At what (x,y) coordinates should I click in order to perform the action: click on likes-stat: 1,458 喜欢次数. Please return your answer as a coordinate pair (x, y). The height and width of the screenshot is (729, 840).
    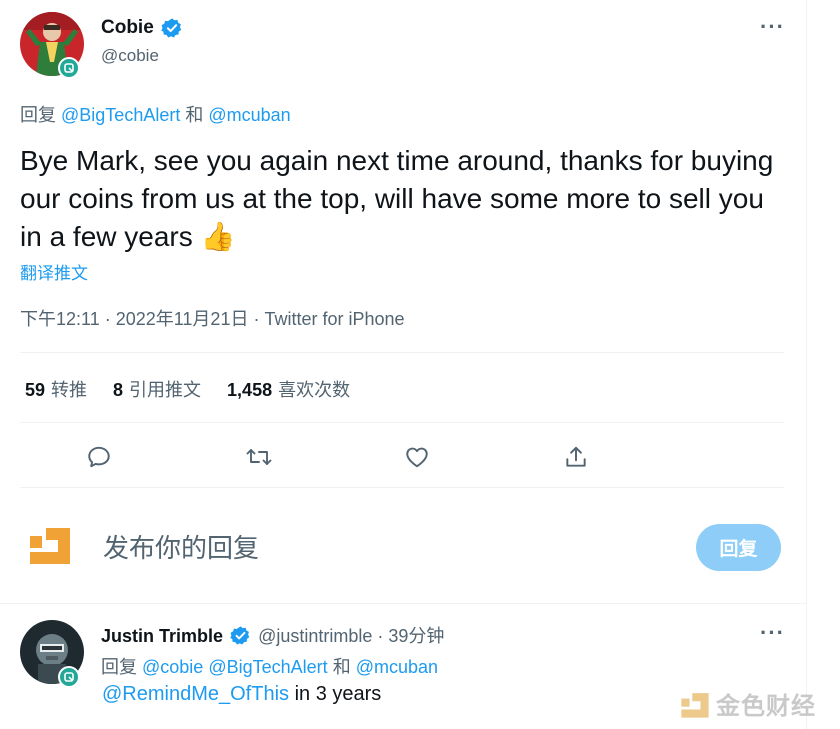
    Looking at the image, I should click on (288, 389).